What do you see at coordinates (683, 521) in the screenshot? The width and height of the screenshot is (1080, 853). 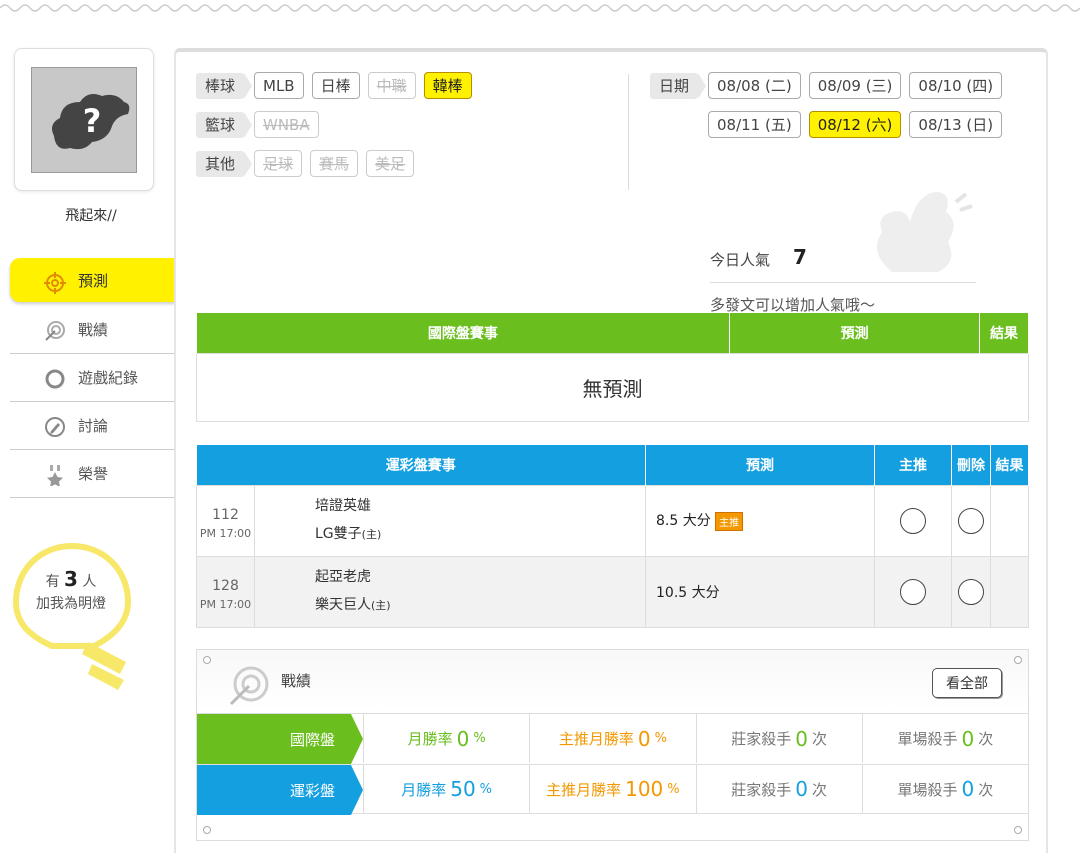 I see `prediction-value: 8.5 大分` at bounding box center [683, 521].